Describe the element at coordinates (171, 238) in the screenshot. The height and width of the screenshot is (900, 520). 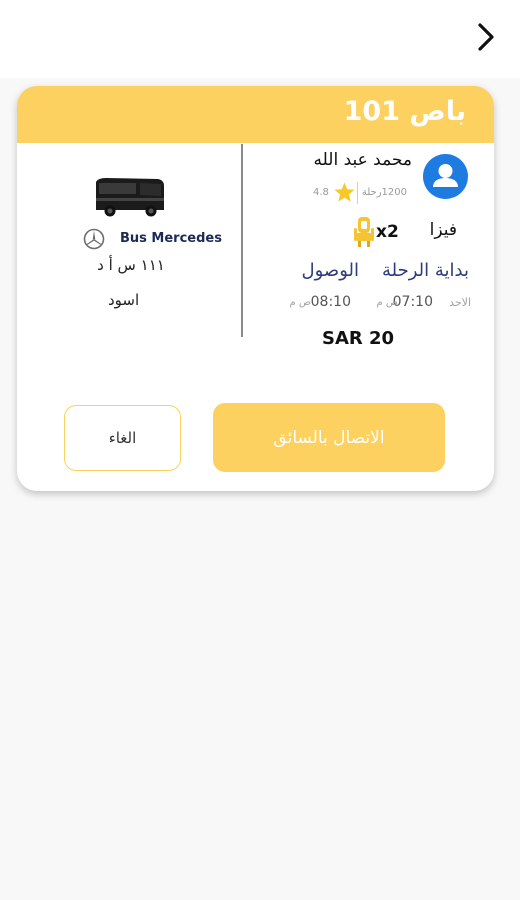
I see `bus-model: Bus Mercedes` at that location.